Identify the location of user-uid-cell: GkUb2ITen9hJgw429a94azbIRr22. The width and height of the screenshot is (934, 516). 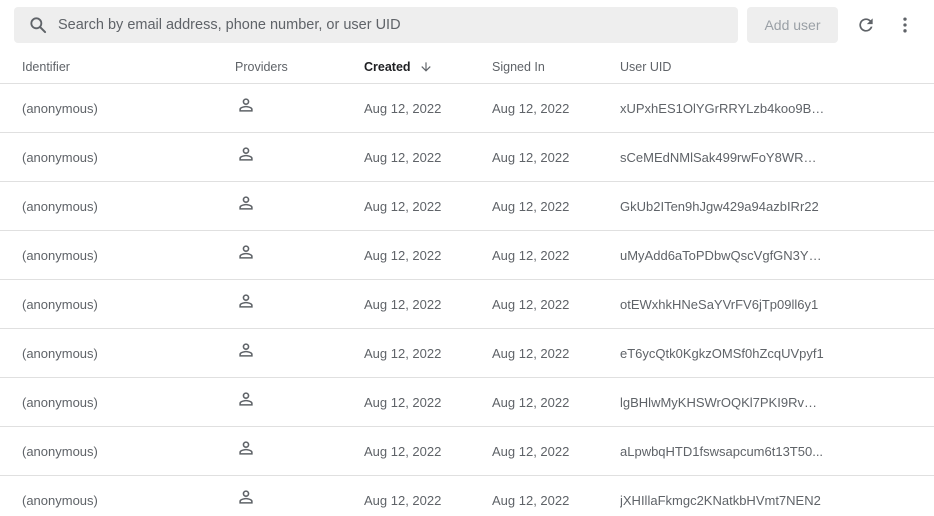
(777, 206).